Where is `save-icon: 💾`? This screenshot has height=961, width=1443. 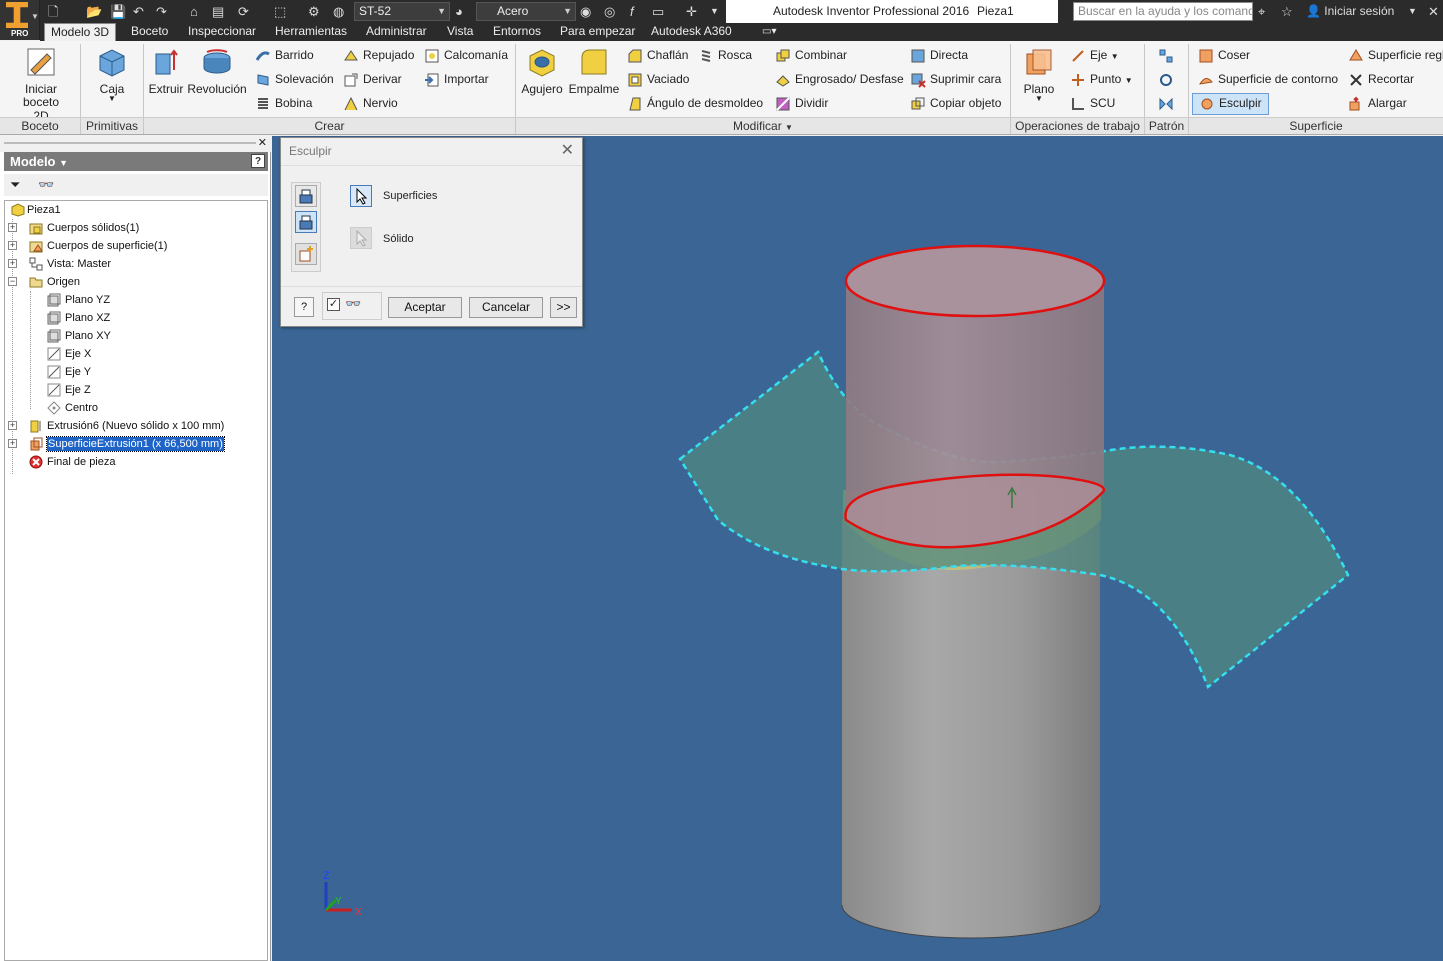 save-icon: 💾 is located at coordinates (118, 11).